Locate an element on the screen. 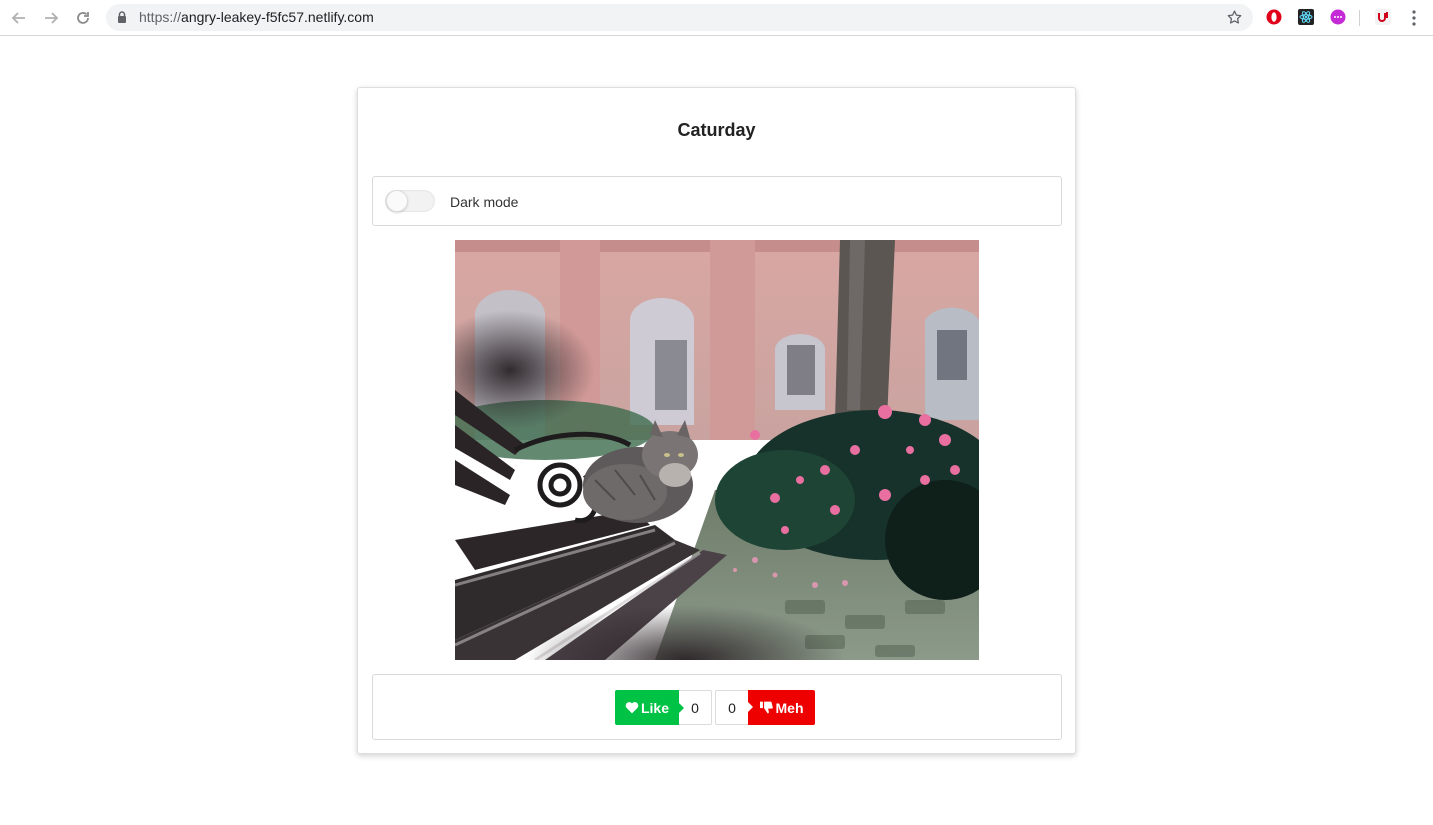 This screenshot has width=1433, height=825. page-title: Caturday is located at coordinates (716, 130).